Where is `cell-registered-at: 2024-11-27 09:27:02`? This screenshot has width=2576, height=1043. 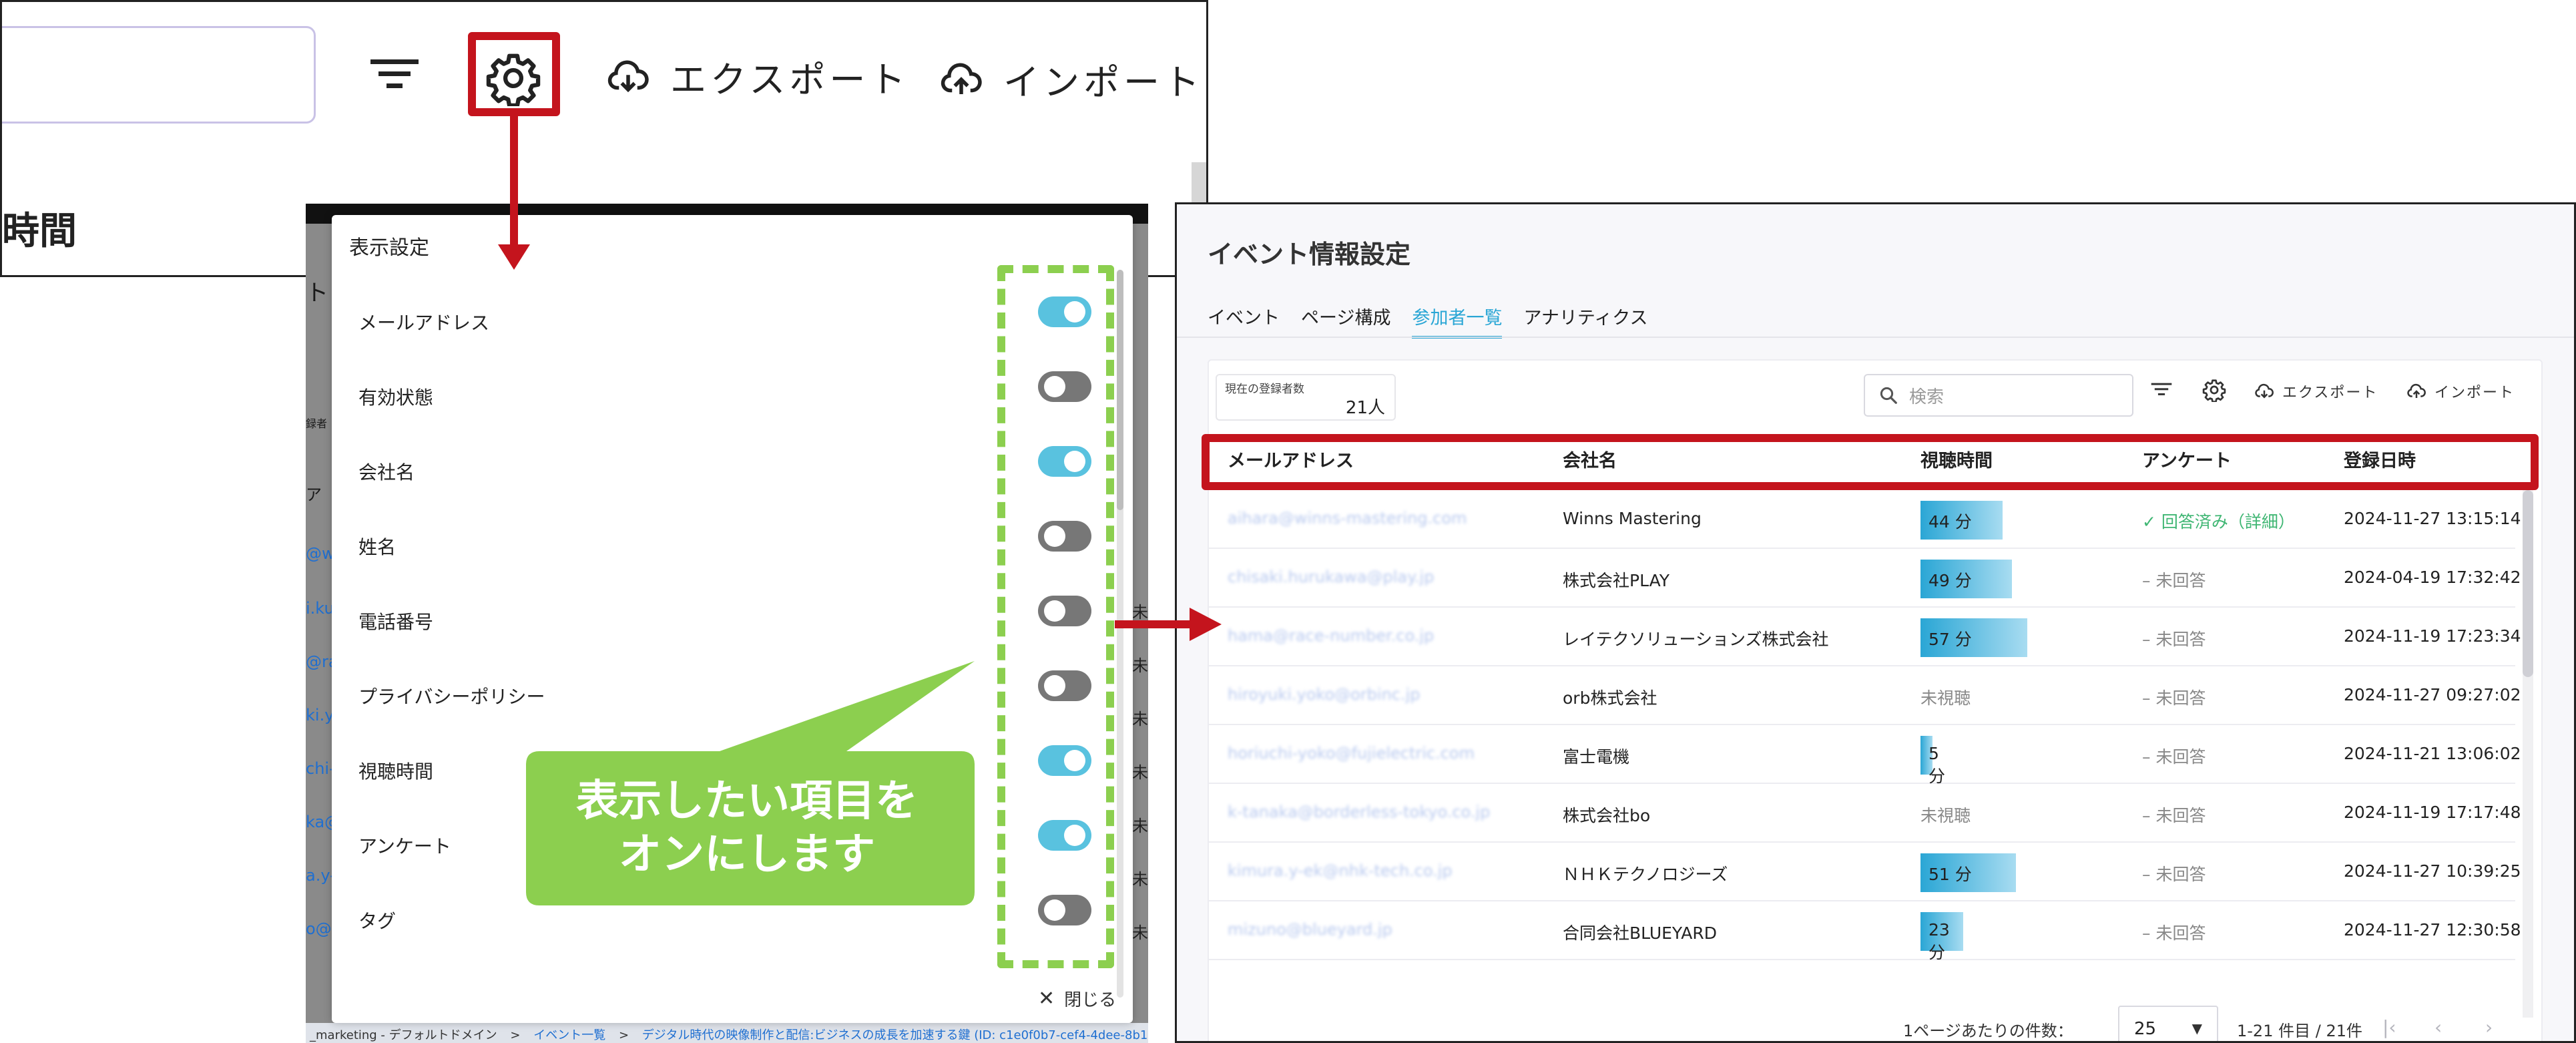 cell-registered-at: 2024-11-27 09:27:02 is located at coordinates (2432, 694).